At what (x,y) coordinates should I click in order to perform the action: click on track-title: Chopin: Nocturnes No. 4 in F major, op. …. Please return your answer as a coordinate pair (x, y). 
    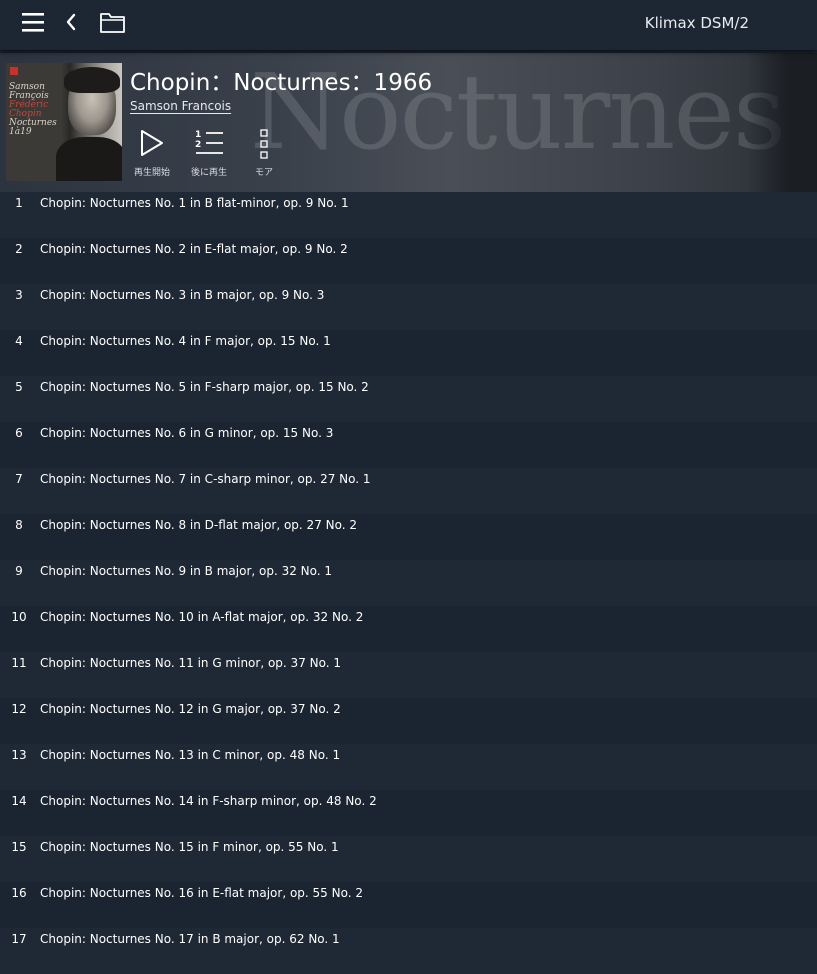
    Looking at the image, I should click on (185, 341).